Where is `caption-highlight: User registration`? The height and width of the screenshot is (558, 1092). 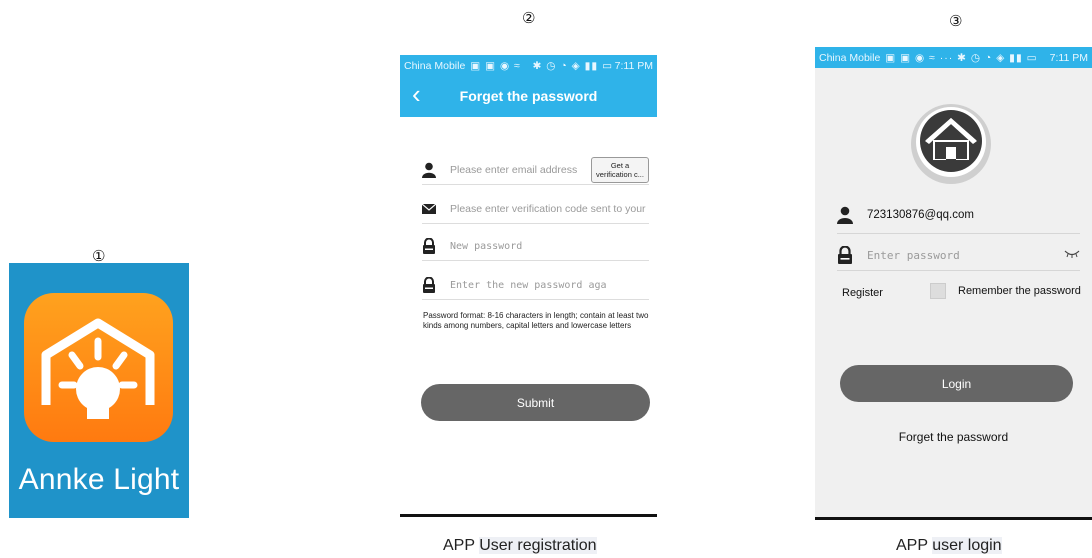
caption-highlight: User registration is located at coordinates (538, 545).